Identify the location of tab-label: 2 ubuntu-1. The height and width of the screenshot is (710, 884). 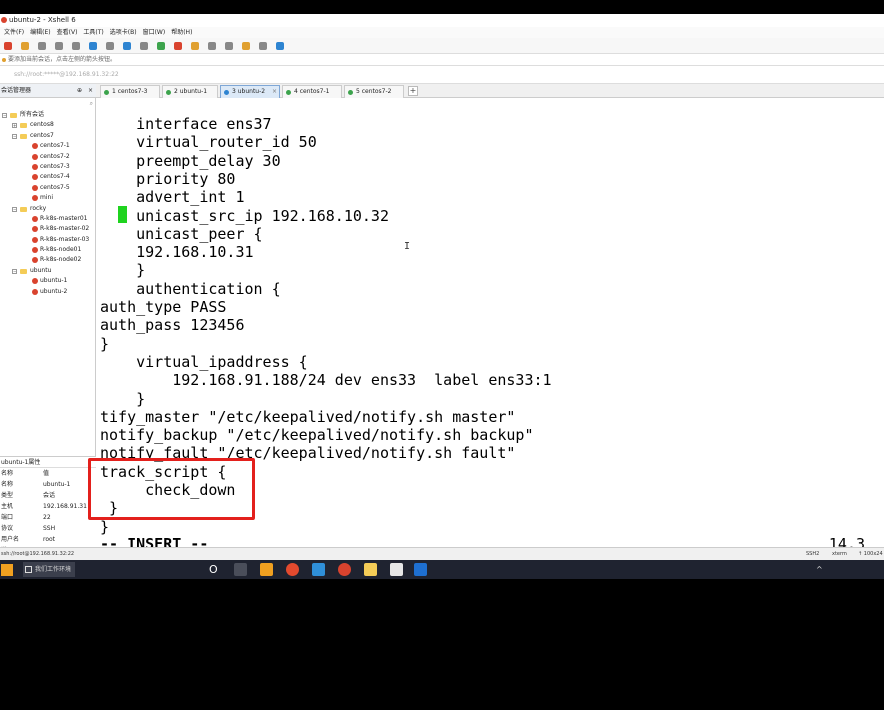
(191, 91).